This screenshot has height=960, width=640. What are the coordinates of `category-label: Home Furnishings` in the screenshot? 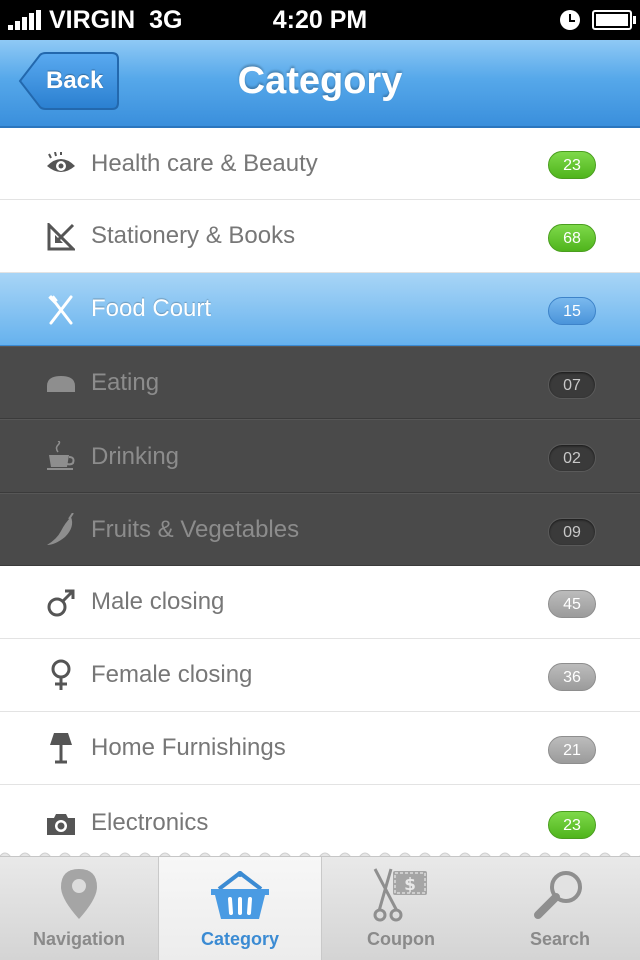 It's located at (188, 747).